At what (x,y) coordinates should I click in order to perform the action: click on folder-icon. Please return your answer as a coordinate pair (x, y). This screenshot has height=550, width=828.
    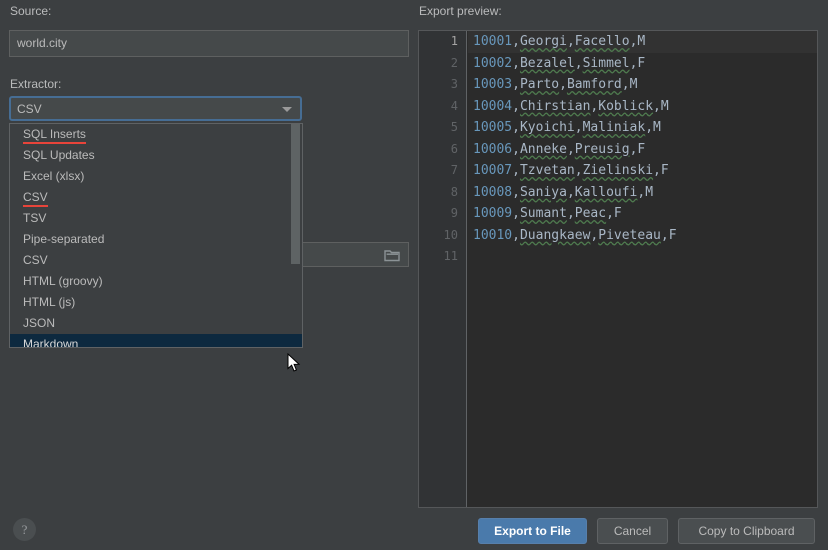
    Looking at the image, I should click on (392, 255).